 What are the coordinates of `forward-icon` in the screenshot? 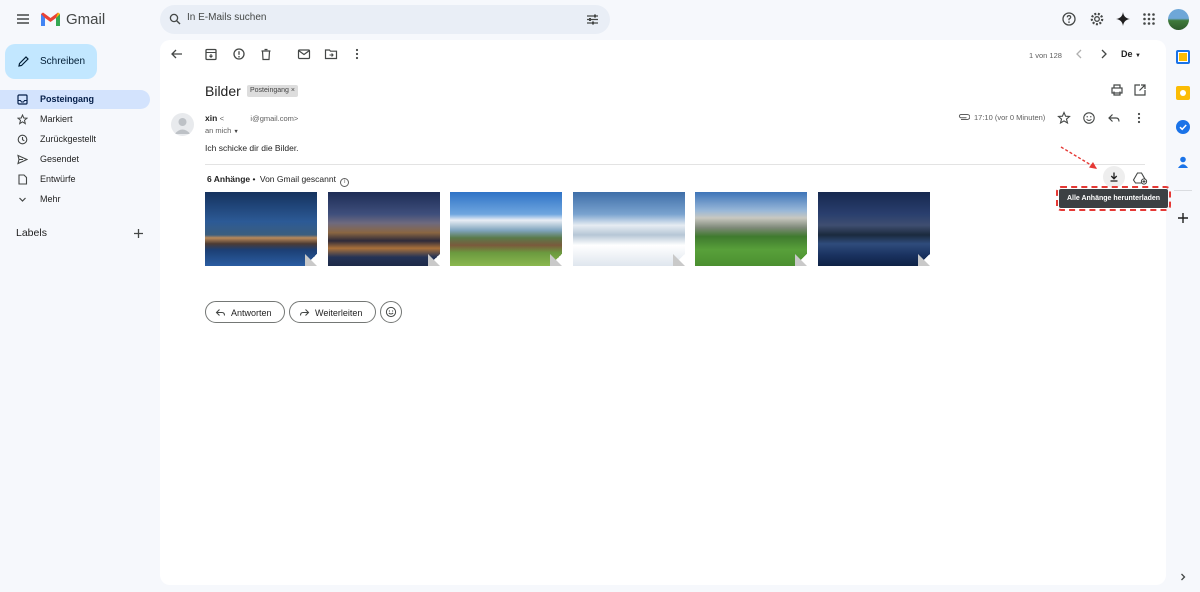 It's located at (304, 312).